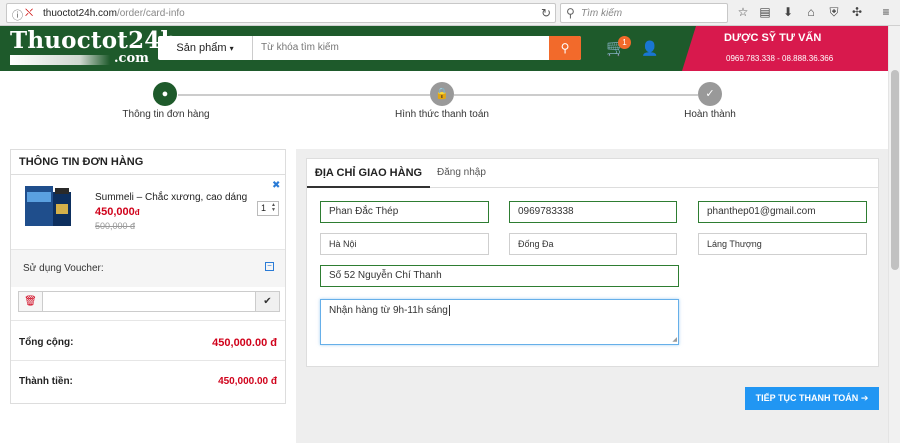  I want to click on browser-search-box: ⚲ Tìm kiếm, so click(644, 13).